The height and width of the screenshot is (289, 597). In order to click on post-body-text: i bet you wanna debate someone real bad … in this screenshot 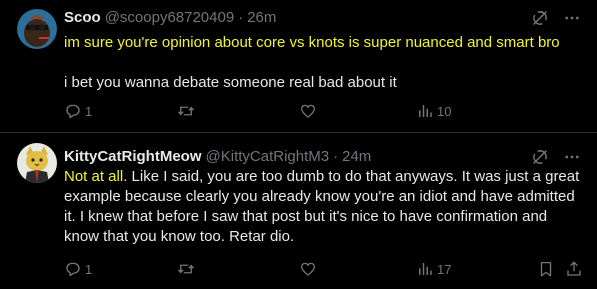, I will do `click(230, 82)`.